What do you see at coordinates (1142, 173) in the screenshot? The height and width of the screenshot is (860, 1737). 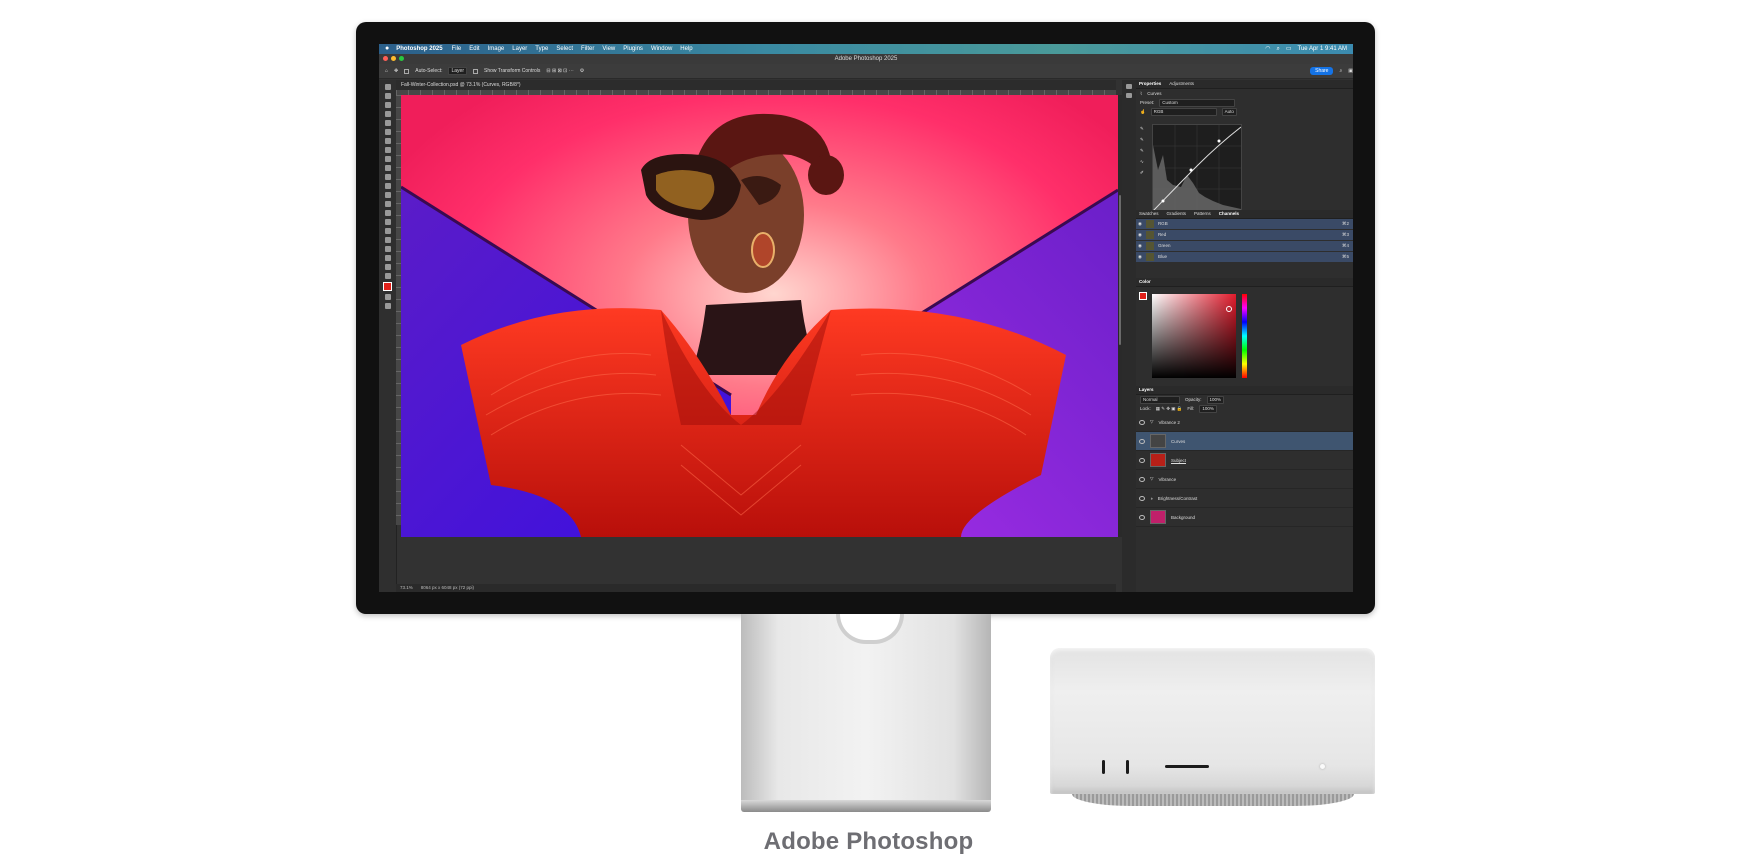 I see `pencil-icon: ✐` at bounding box center [1142, 173].